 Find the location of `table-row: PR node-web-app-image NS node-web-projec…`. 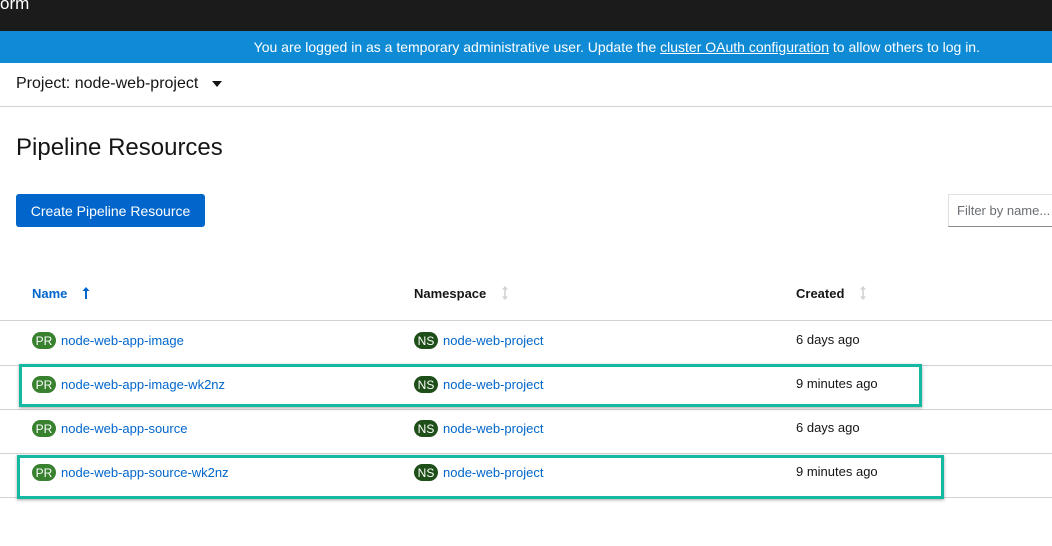

table-row: PR node-web-app-image NS node-web-projec… is located at coordinates (526, 343).